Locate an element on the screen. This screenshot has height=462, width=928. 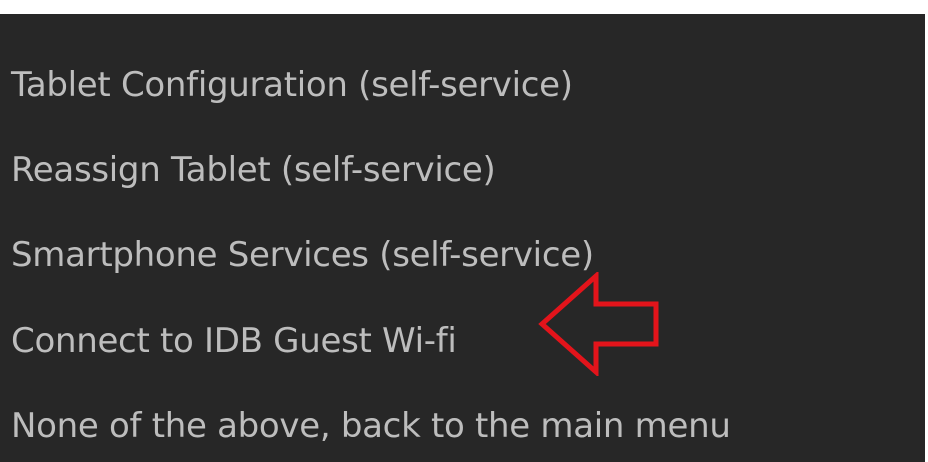
option-reassign-tablet: Reassign Tablet (self-service) is located at coordinates (253, 170).